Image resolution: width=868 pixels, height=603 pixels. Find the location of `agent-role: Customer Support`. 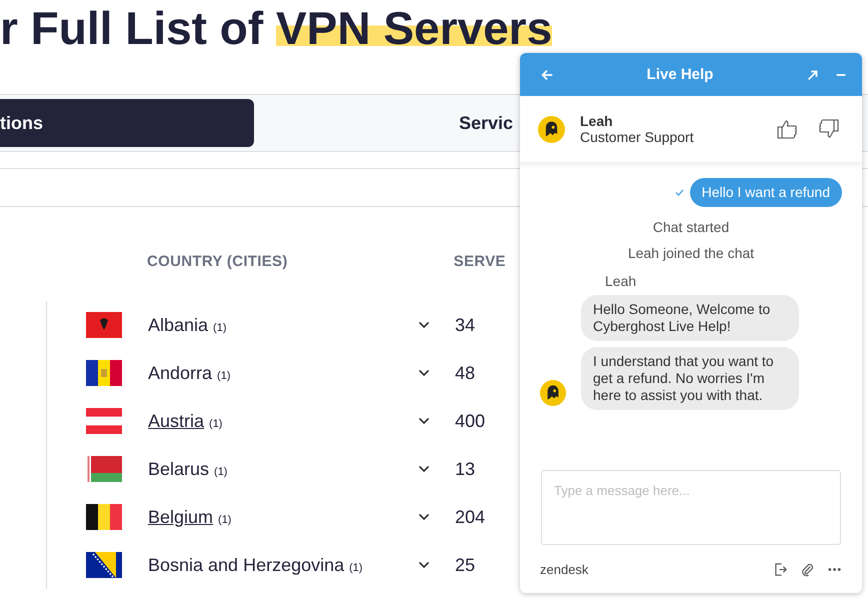

agent-role: Customer Support is located at coordinates (637, 137).